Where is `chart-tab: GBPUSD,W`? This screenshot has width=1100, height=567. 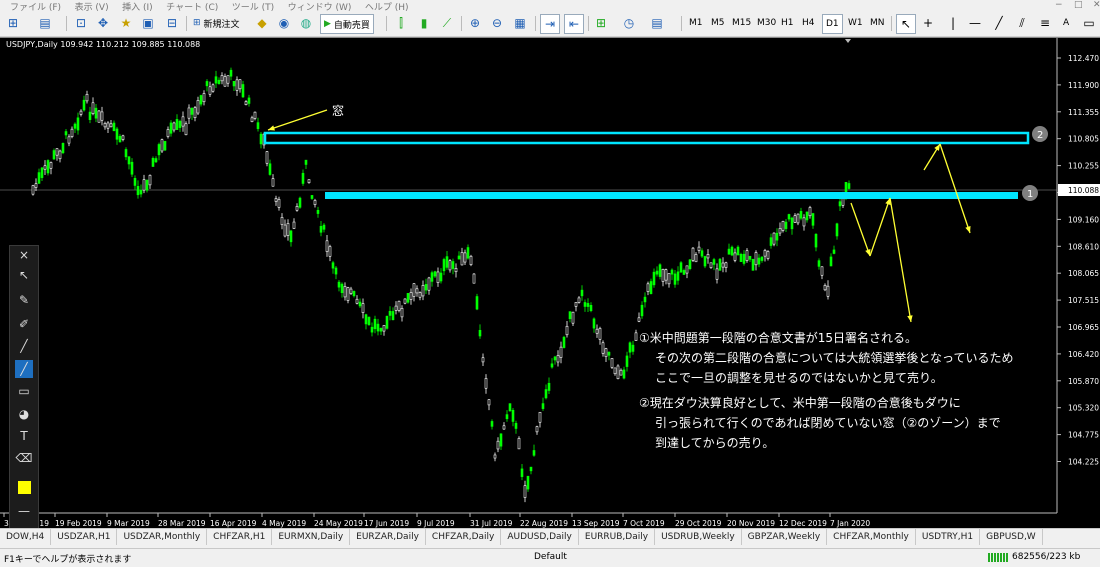
chart-tab: GBPUSD,W is located at coordinates (1011, 537).